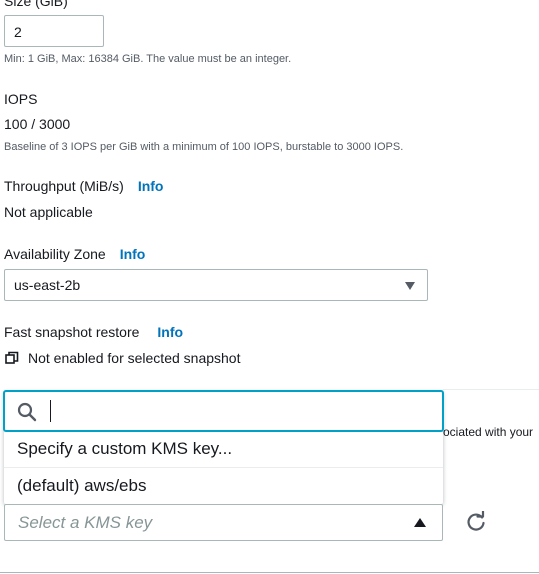 The image size is (539, 574). I want to click on copy-icon, so click(12, 357).